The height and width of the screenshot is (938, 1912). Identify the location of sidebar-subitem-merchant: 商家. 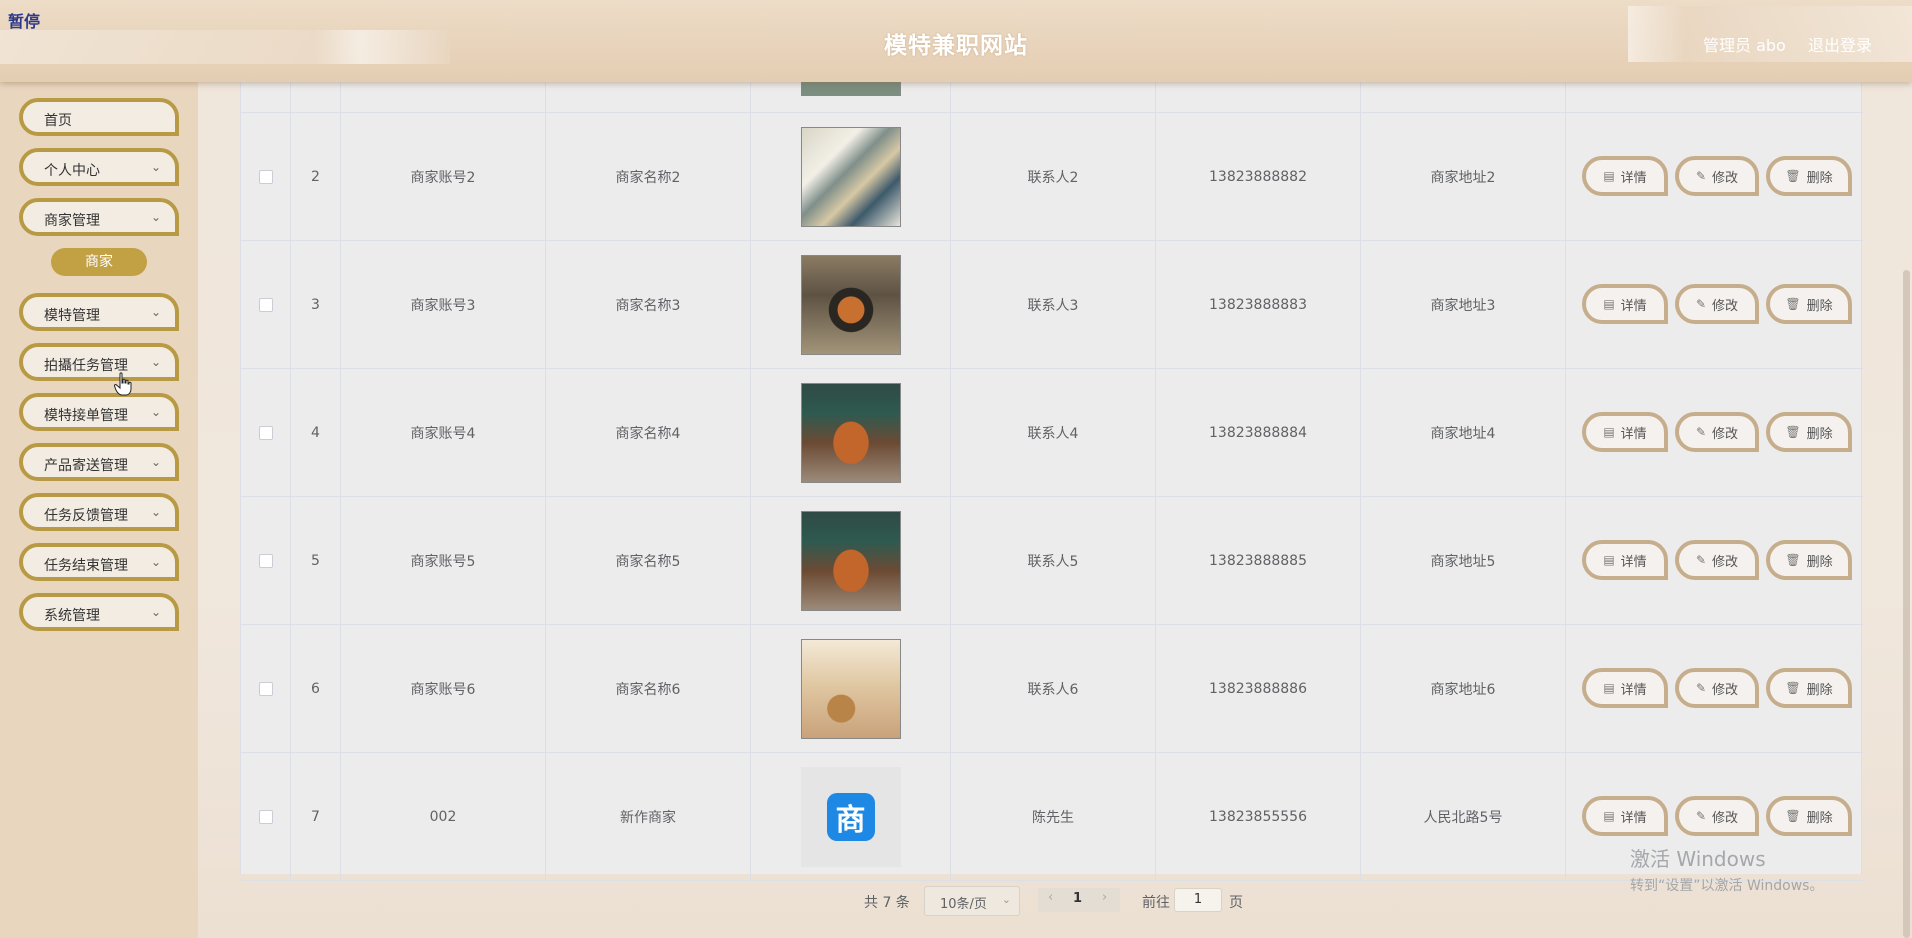
(99, 262).